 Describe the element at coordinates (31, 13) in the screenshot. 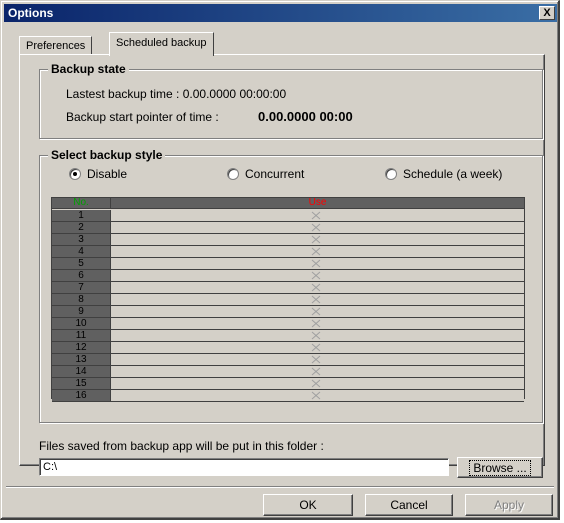

I see `window-title: Options` at that location.